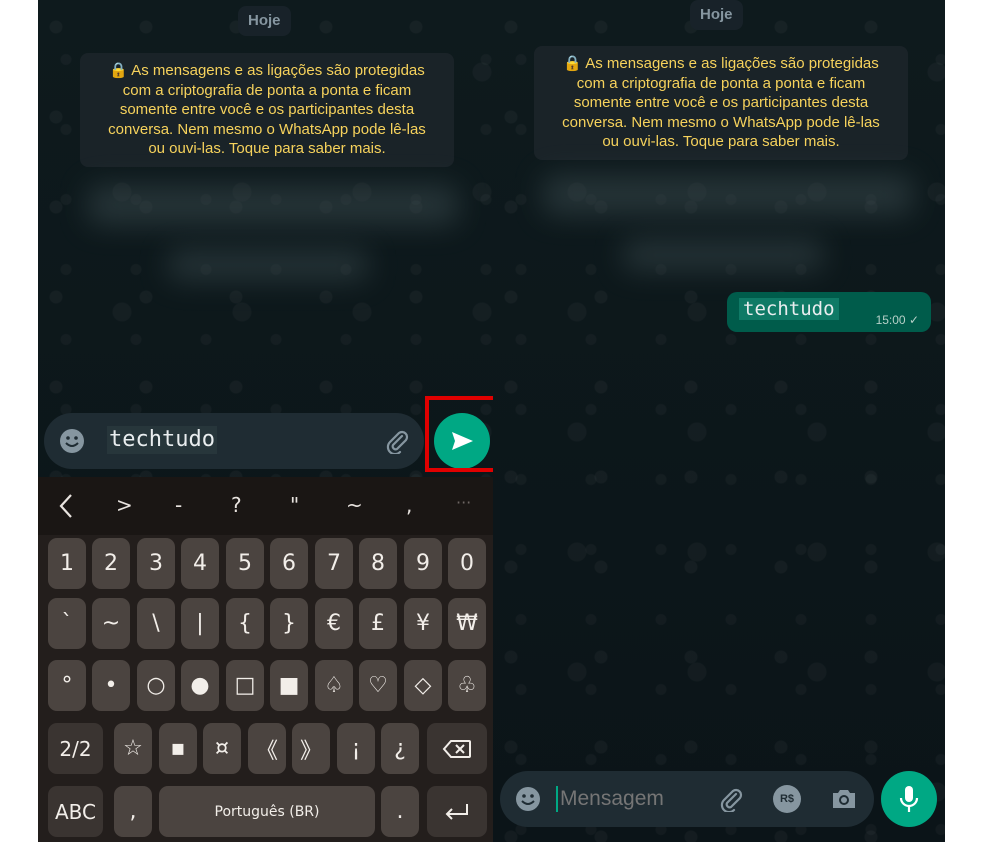 The height and width of the screenshot is (842, 984). What do you see at coordinates (897, 320) in the screenshot?
I see `message-time: 15:00 ✓` at bounding box center [897, 320].